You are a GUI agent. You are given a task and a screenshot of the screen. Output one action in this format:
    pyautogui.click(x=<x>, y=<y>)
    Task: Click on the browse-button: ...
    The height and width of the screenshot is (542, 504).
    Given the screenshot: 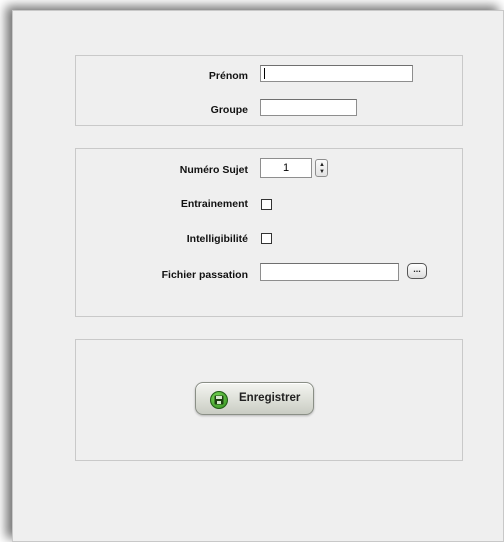 What is the action you would take?
    pyautogui.click(x=417, y=271)
    